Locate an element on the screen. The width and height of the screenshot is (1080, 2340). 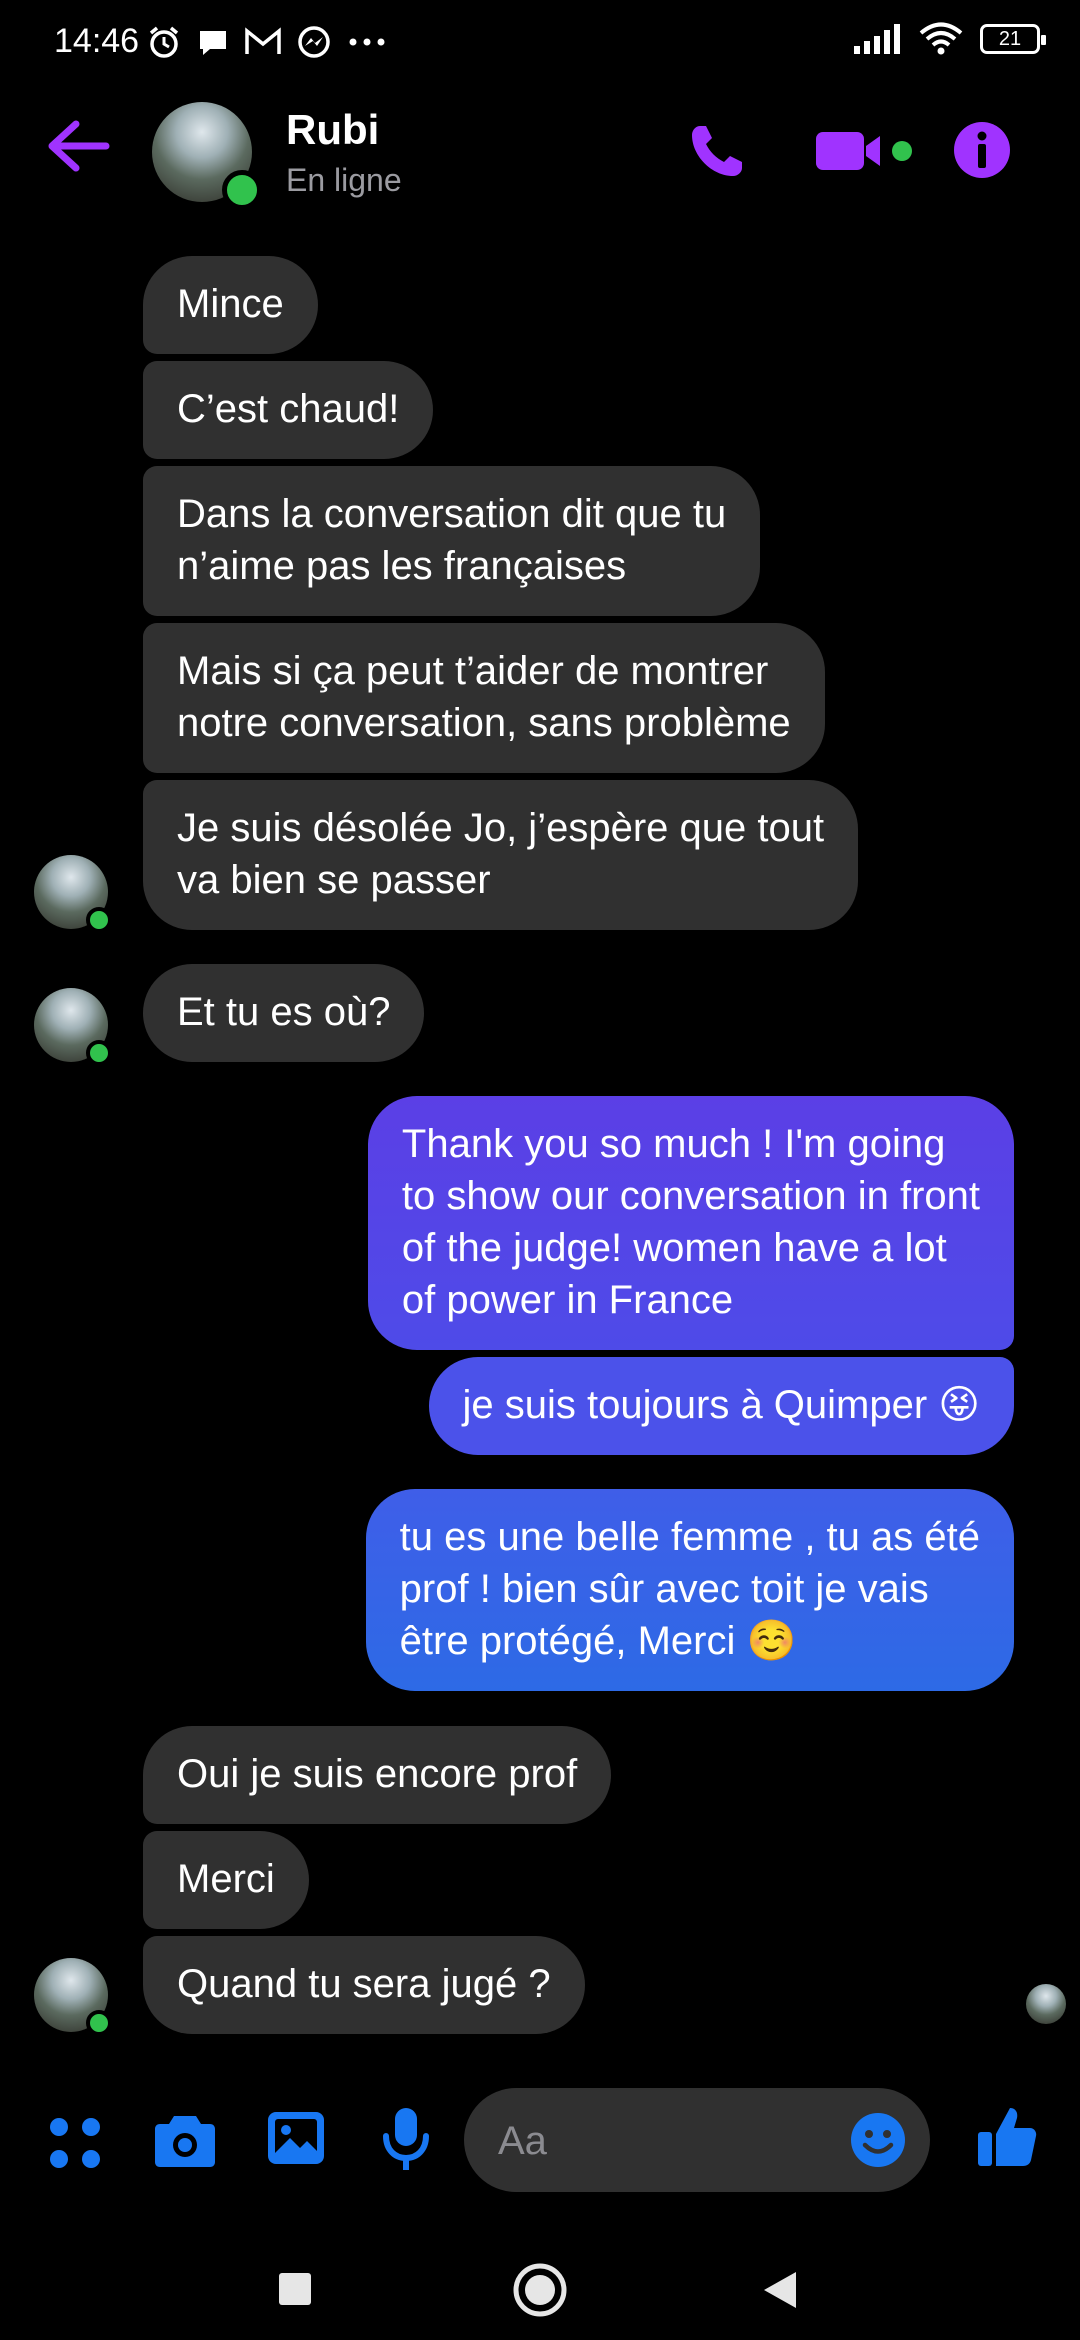
messenger-icon is located at coordinates (314, 42).